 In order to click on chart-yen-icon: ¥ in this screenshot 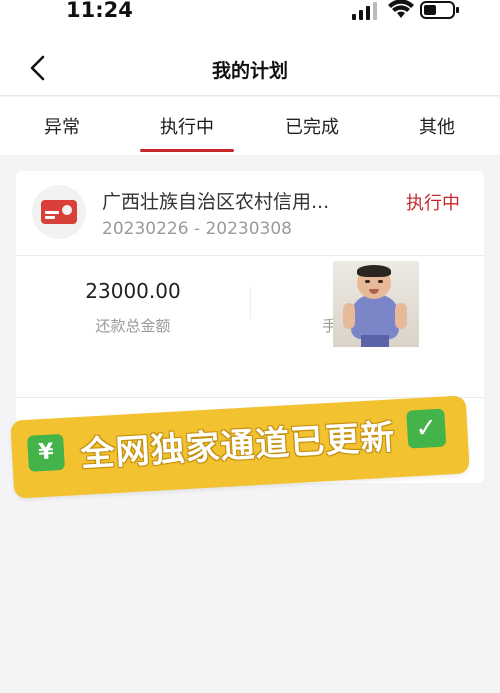, I will do `click(46, 452)`.